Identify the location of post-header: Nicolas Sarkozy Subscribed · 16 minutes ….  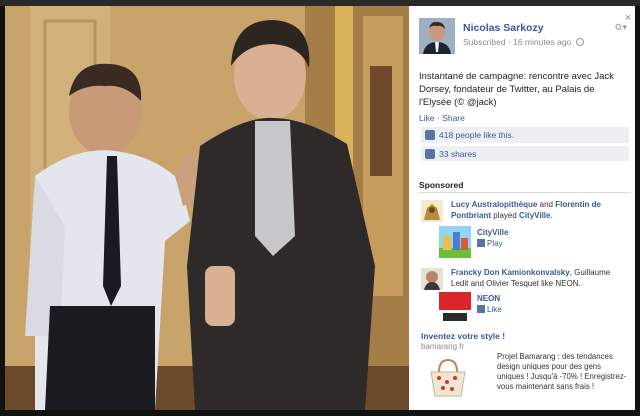
(525, 35).